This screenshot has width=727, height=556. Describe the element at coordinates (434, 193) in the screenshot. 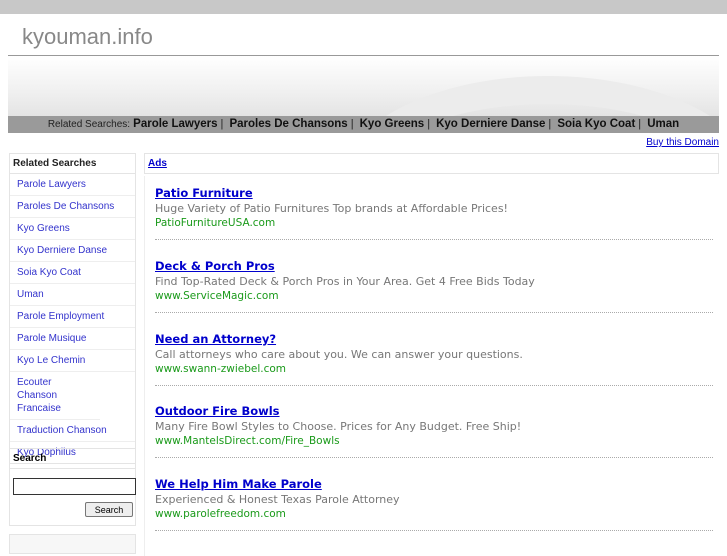

I see `ad-title: Patio Furniture` at that location.